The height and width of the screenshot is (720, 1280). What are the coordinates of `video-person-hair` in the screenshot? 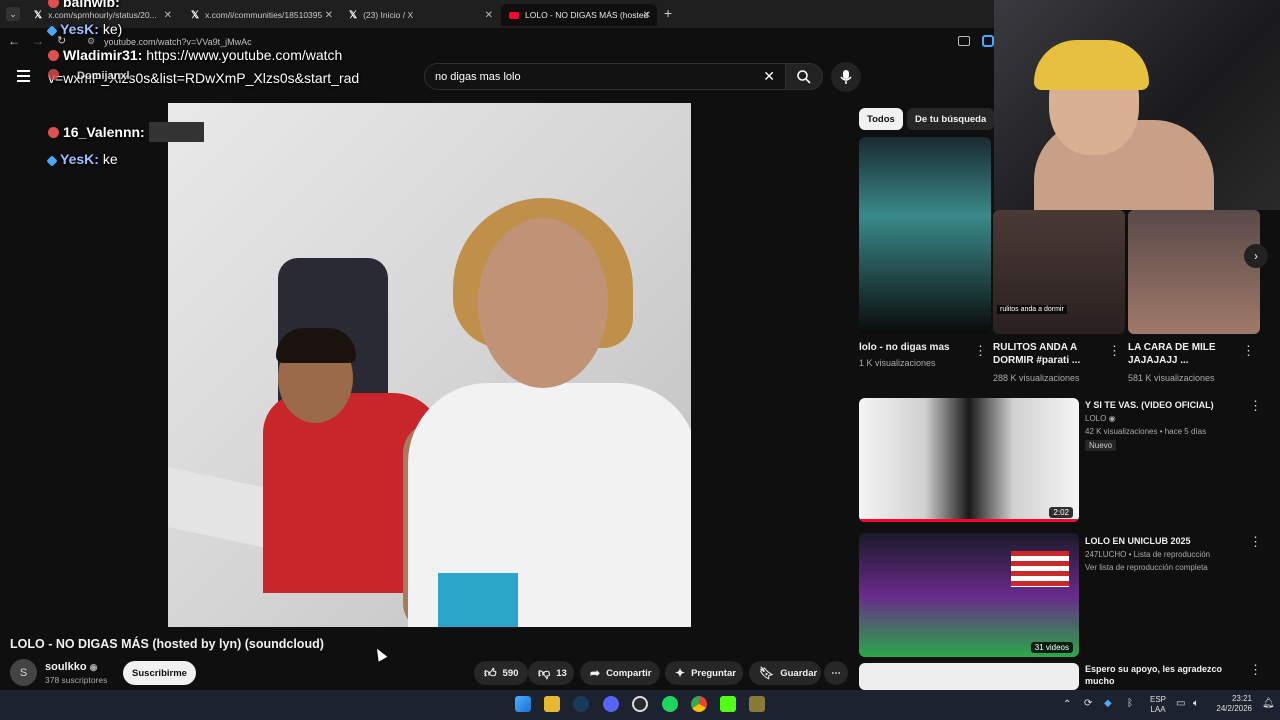 It's located at (316, 345).